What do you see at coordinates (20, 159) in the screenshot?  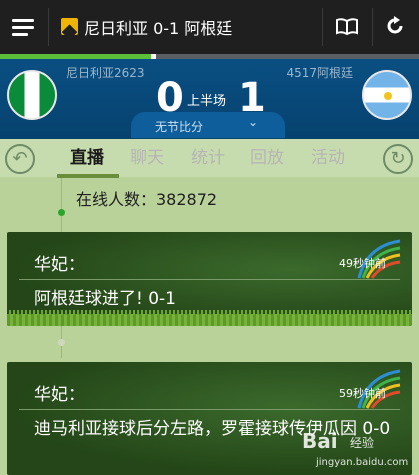 I see `back-icon: ↶` at bounding box center [20, 159].